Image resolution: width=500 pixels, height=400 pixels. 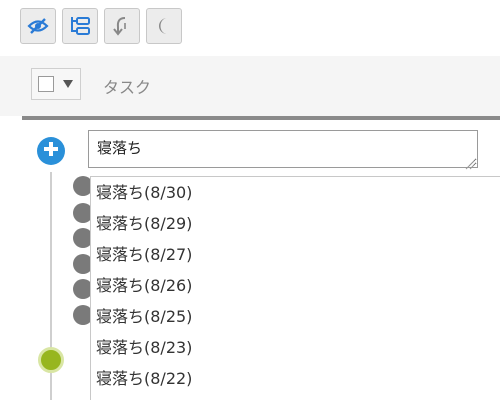 What do you see at coordinates (470, 162) in the screenshot?
I see `resize-handle-icon` at bounding box center [470, 162].